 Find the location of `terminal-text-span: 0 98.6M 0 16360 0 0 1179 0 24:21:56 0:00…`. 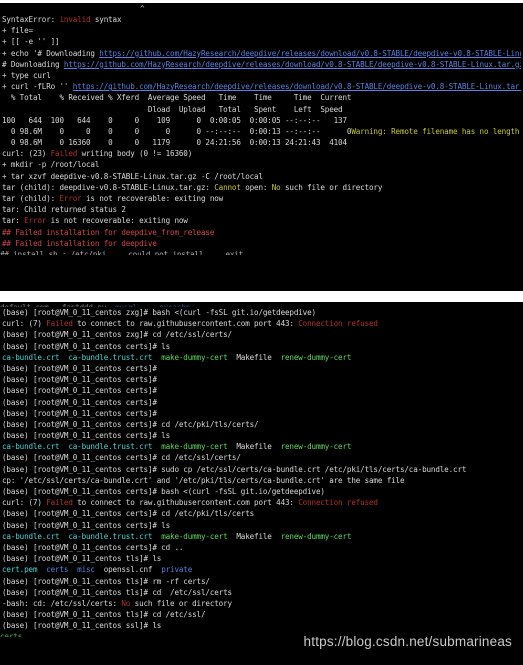

terminal-text-span: 0 98.6M 0 16360 0 0 1179 0 24:21:56 0:00… is located at coordinates (174, 143).